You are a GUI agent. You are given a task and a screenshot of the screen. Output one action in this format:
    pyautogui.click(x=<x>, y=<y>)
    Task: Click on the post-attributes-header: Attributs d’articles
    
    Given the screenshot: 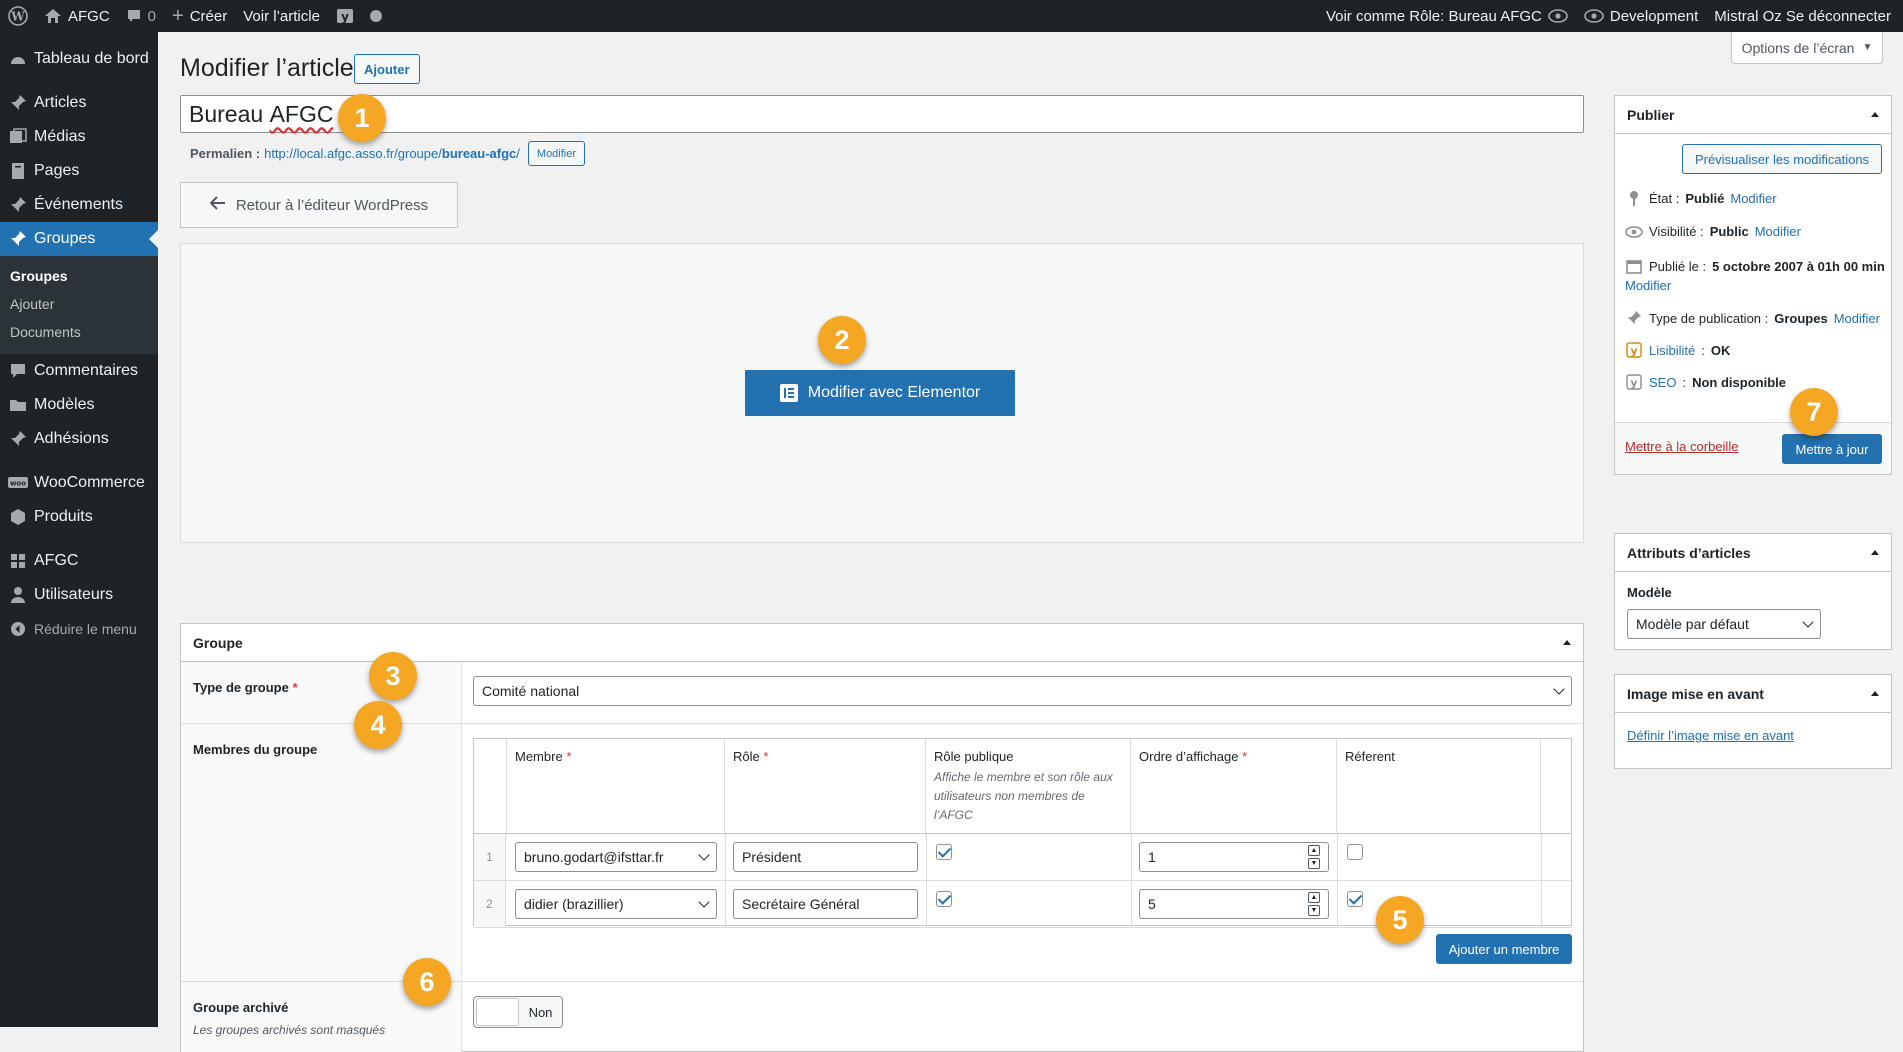 What is the action you would take?
    pyautogui.click(x=1753, y=553)
    